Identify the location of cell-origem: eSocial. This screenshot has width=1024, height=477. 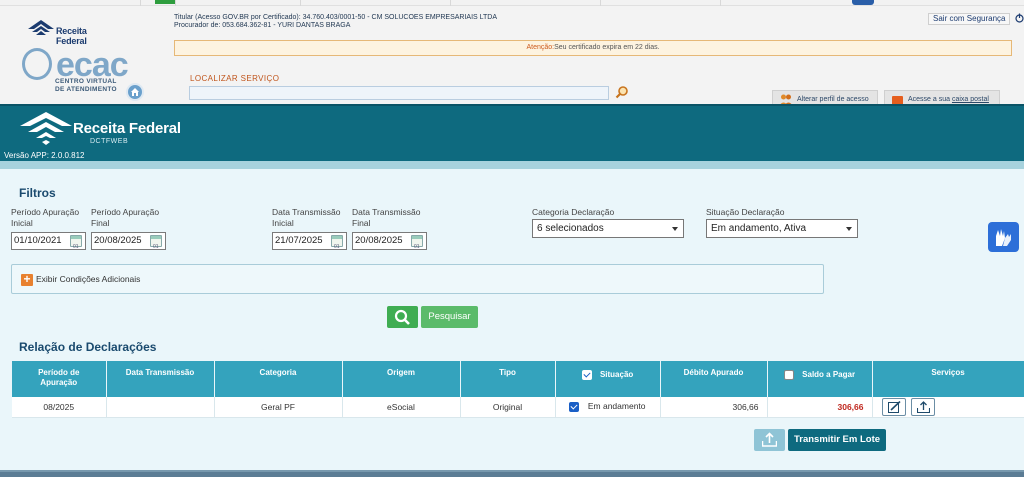
(401, 407).